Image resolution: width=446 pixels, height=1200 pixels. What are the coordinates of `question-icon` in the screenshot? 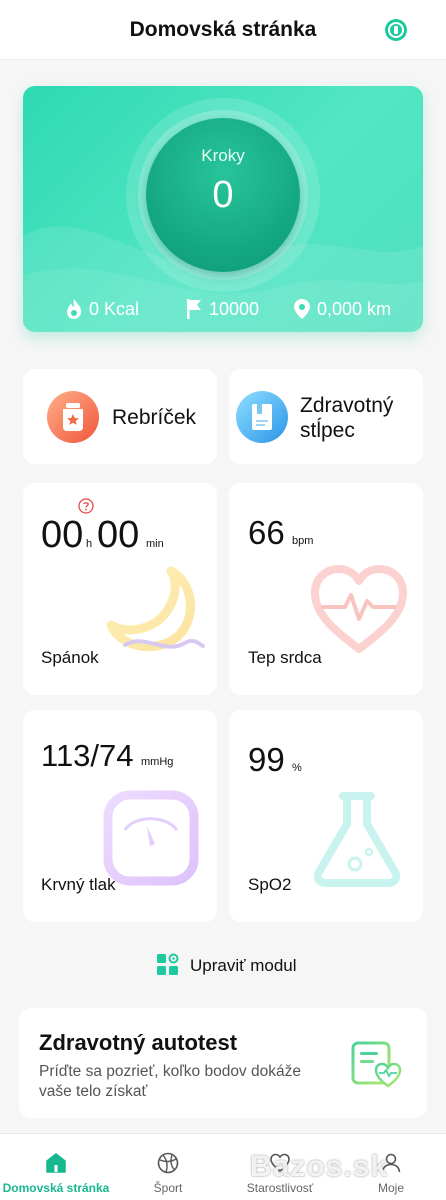 It's located at (86, 506).